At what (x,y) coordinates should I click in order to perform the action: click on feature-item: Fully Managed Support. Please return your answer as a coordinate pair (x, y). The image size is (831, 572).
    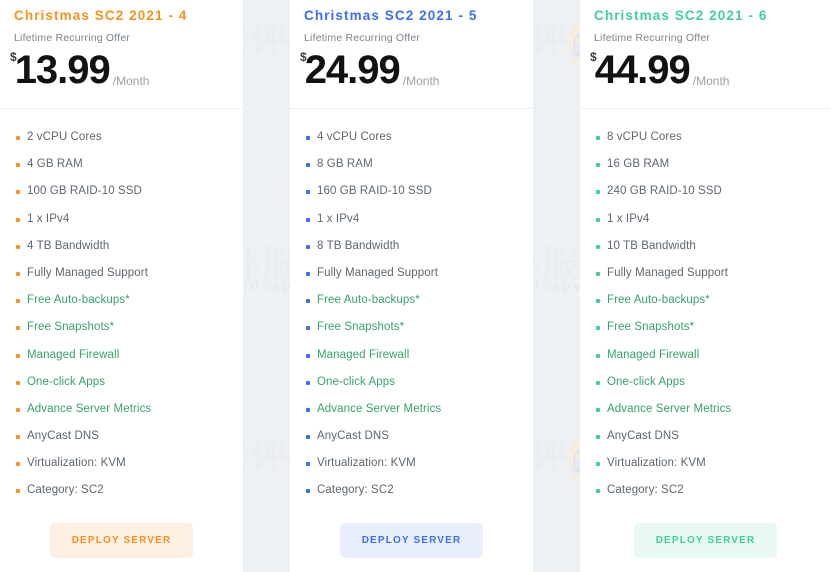
    Looking at the image, I should click on (713, 273).